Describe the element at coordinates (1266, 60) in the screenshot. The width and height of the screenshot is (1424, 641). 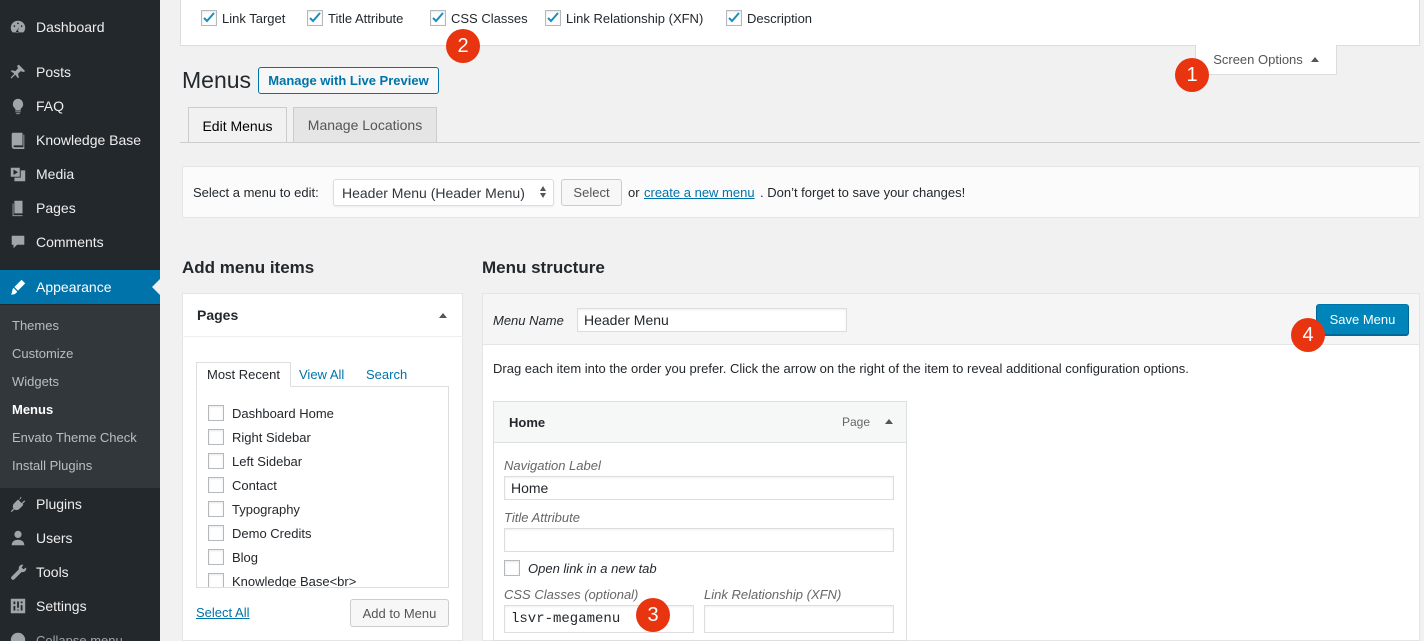
I see `screen-options-toggle: Screen Options` at that location.